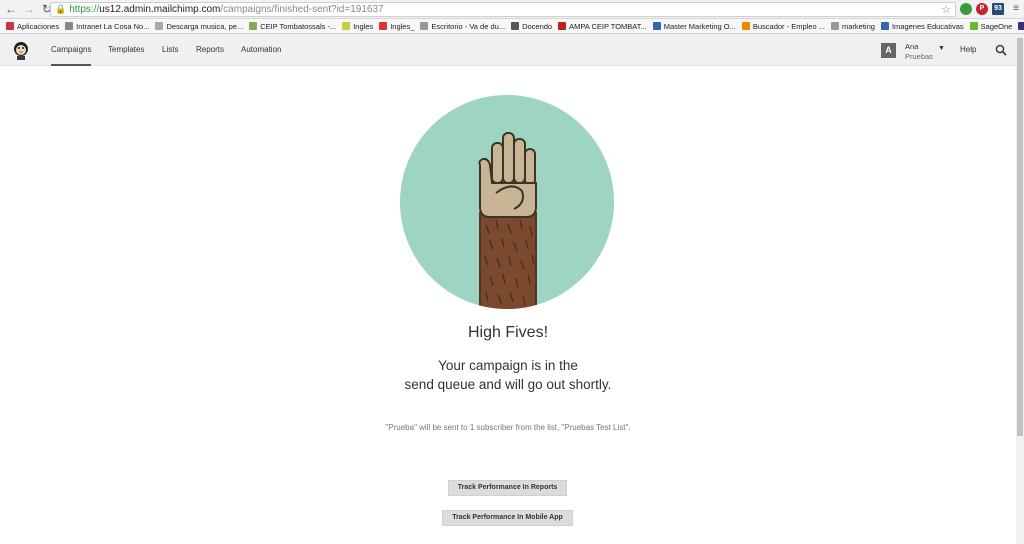 This screenshot has height=544, width=1024. What do you see at coordinates (996, 26) in the screenshot?
I see `bookmark-label: SageOne` at bounding box center [996, 26].